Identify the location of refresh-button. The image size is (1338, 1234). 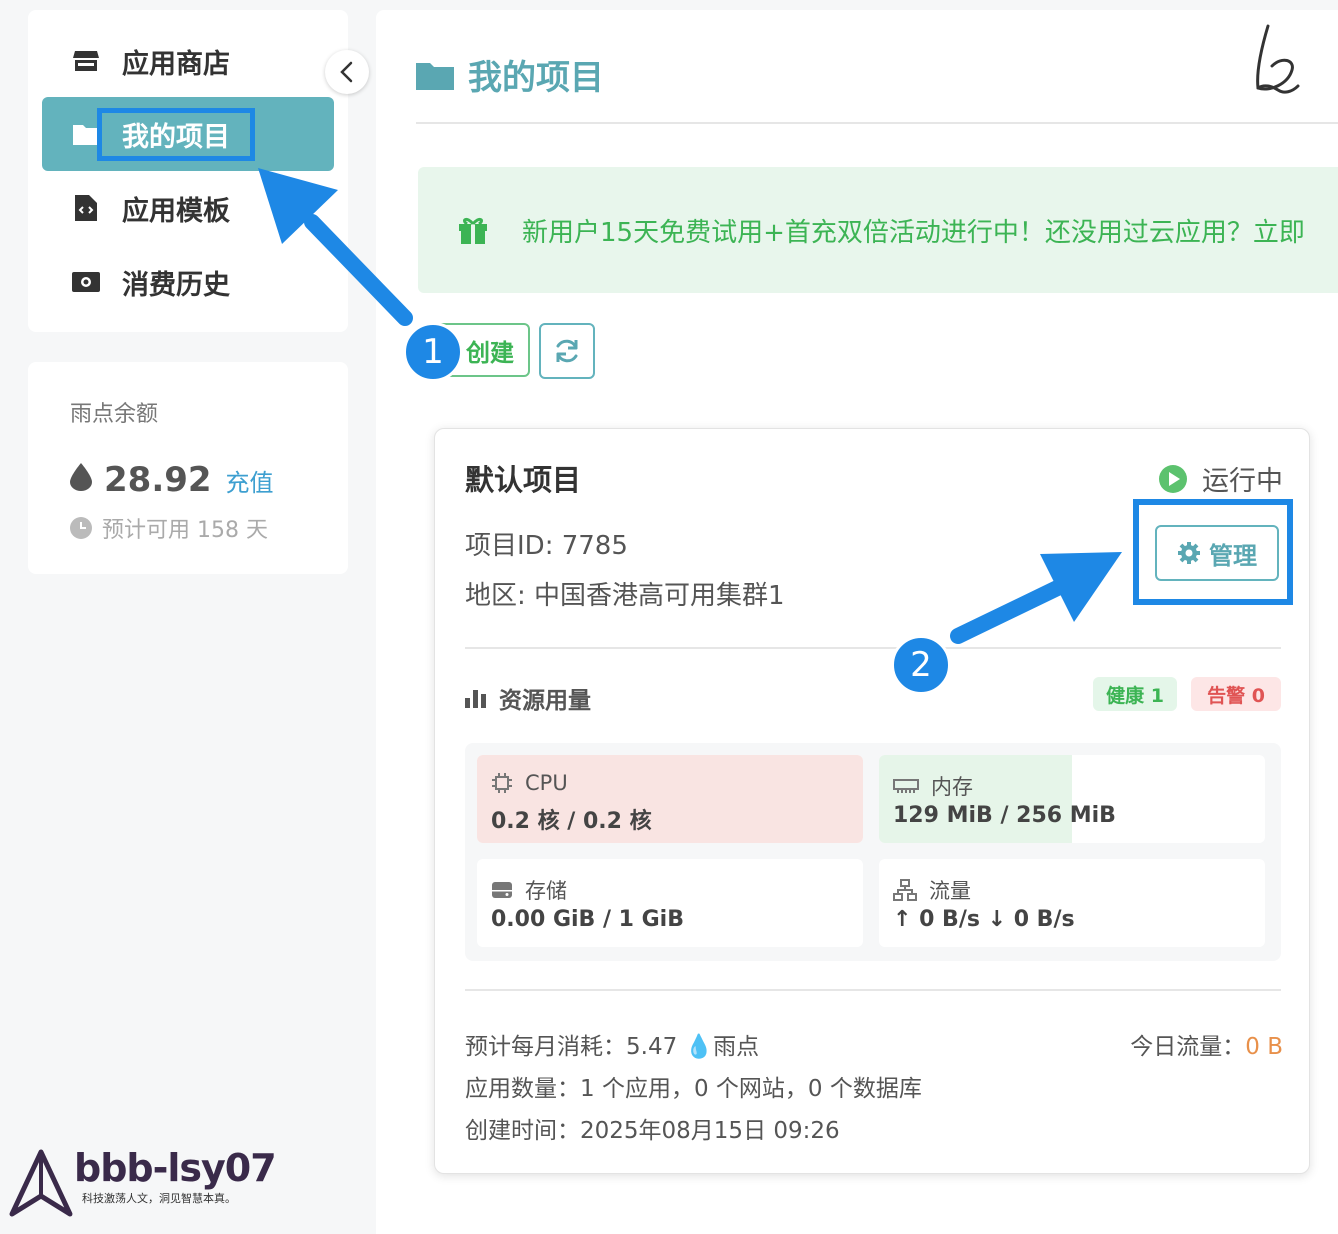
(567, 351).